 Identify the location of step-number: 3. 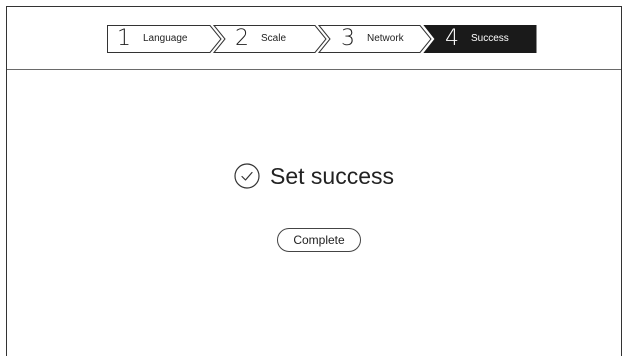
(348, 38).